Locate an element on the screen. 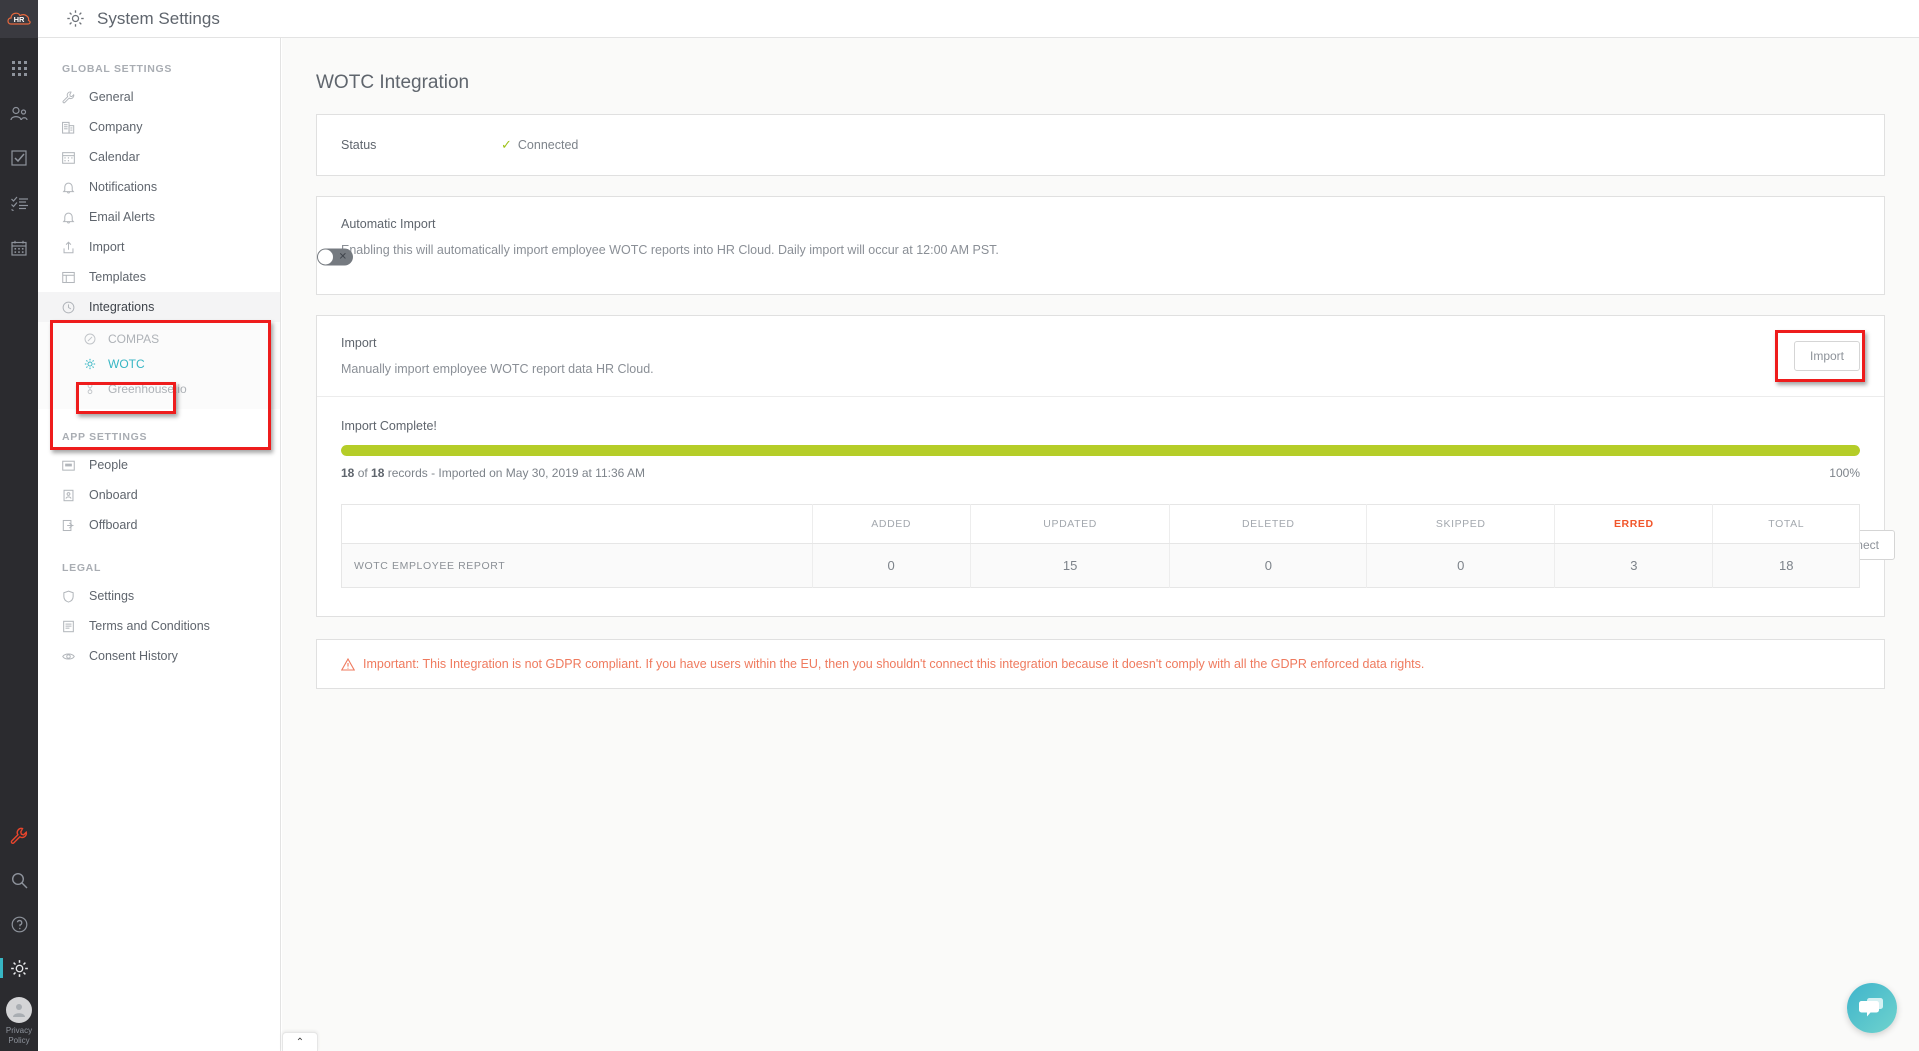 The height and width of the screenshot is (1051, 1919). chat-bubble-icon is located at coordinates (1871, 1007).